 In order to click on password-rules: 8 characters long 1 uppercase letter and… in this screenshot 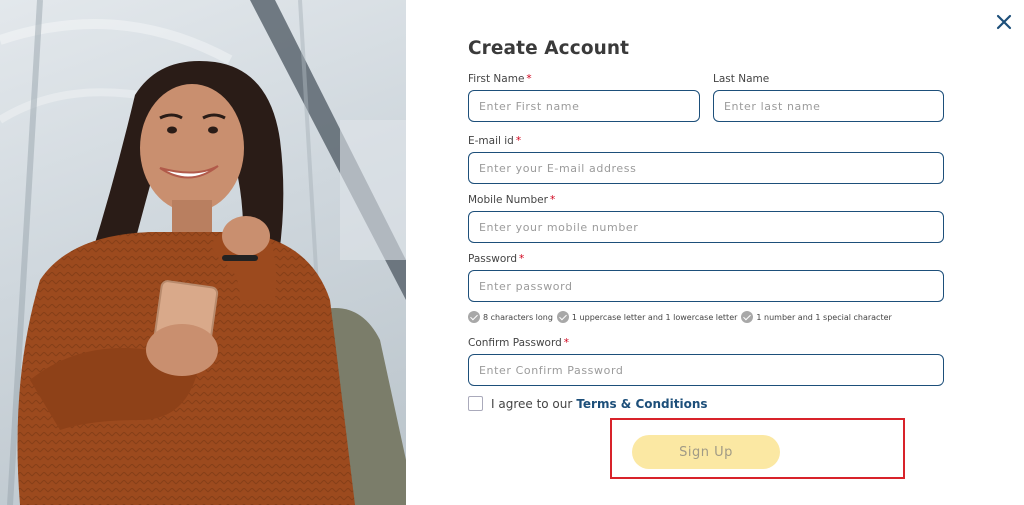, I will do `click(682, 317)`.